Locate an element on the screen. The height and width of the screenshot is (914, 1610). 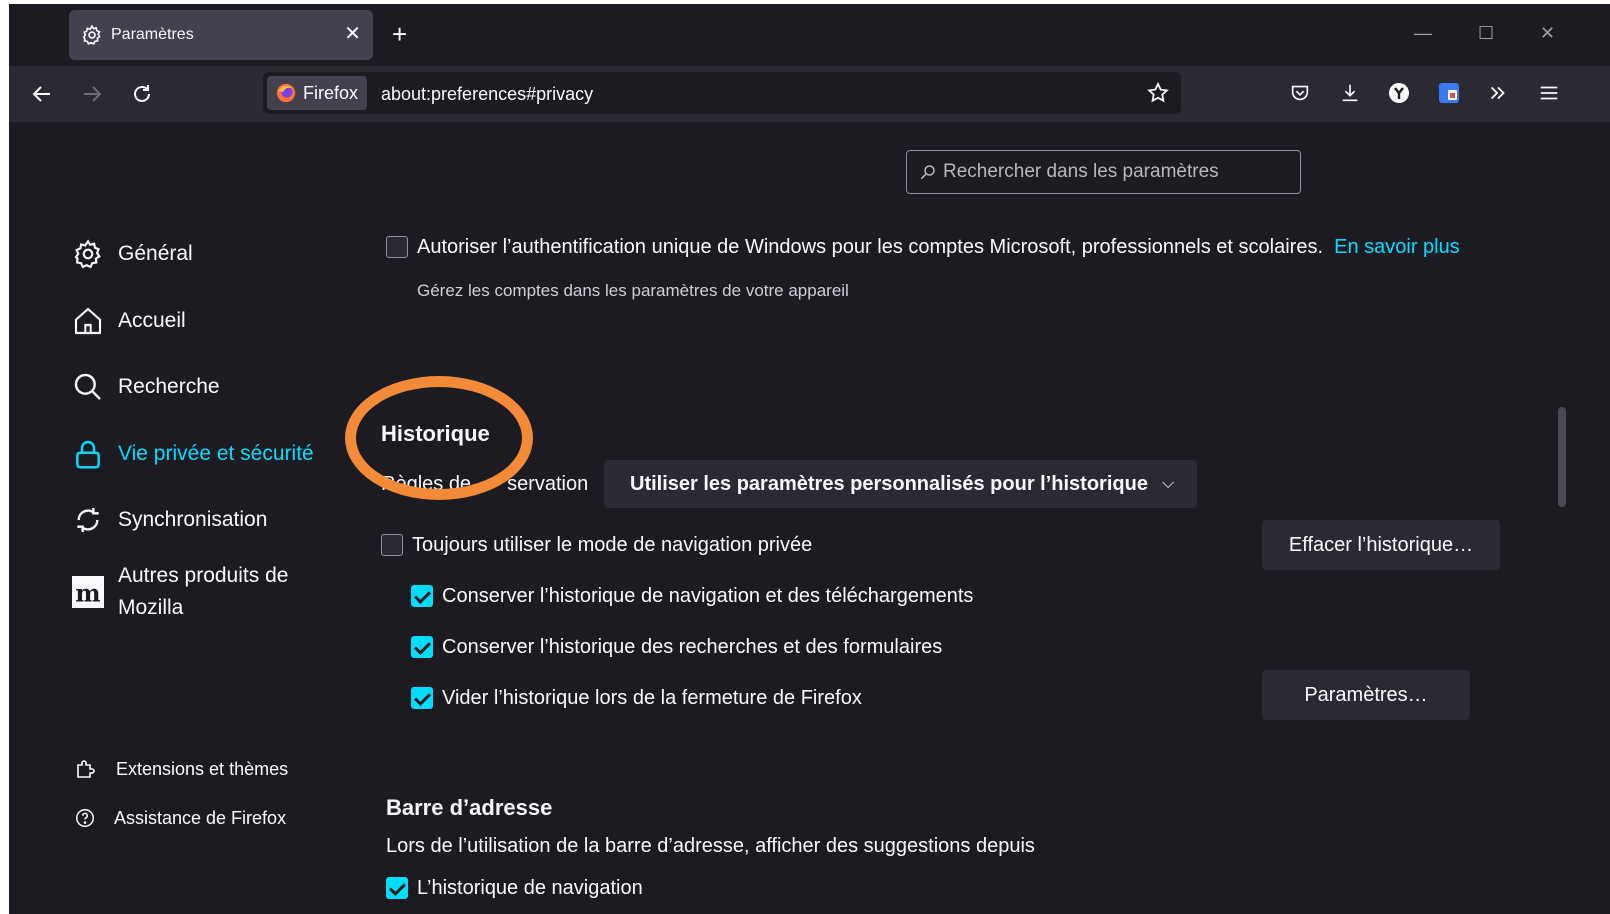
close-window-button: ✕ is located at coordinates (1547, 33).